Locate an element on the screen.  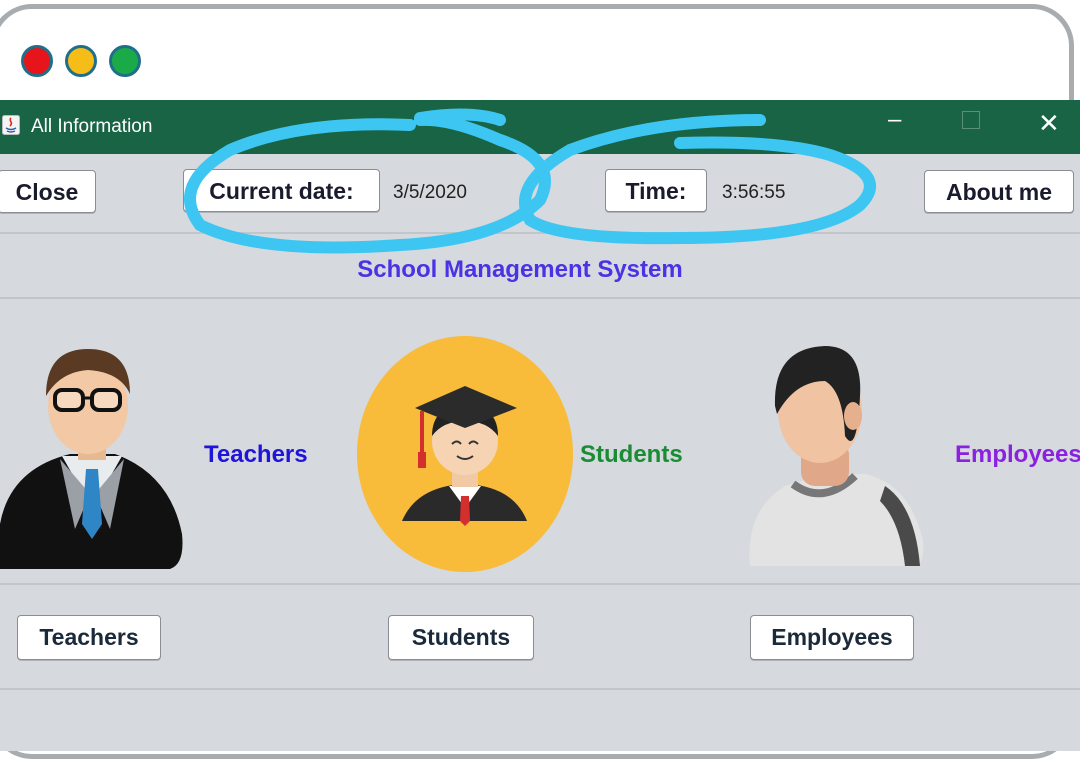
current-date-value: 3/5/2020 is located at coordinates (430, 192).